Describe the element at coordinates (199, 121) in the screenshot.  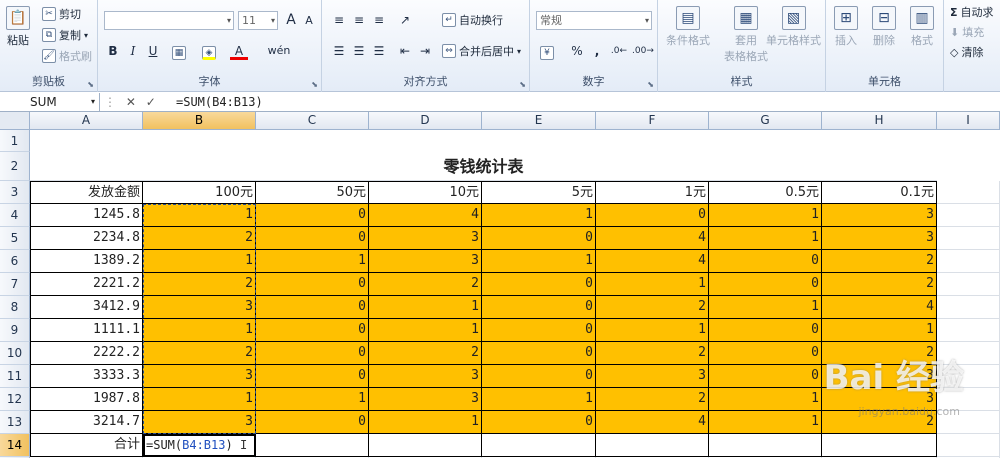
I see `column-header-b: B` at that location.